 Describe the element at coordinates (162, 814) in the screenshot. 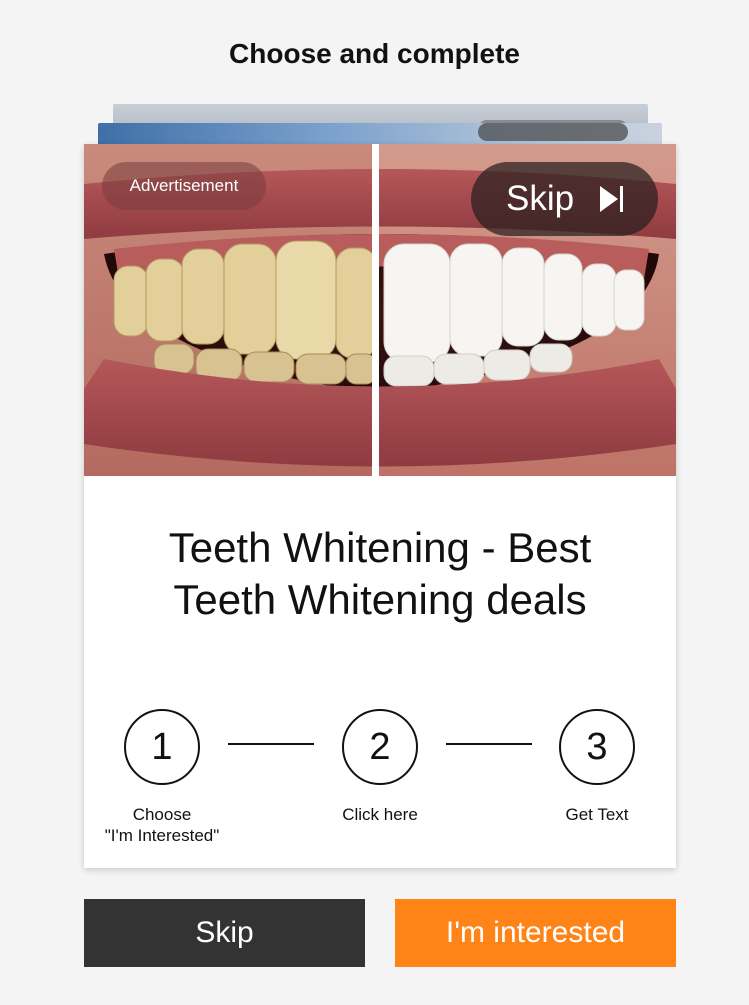

I see `step-1-label-line-1: Choose` at that location.